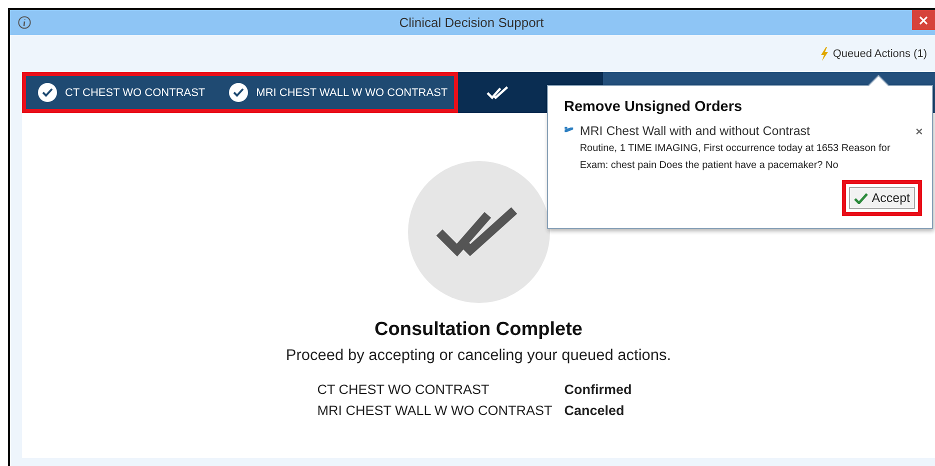 The width and height of the screenshot is (935, 466). What do you see at coordinates (569, 129) in the screenshot?
I see `bed-icon` at bounding box center [569, 129].